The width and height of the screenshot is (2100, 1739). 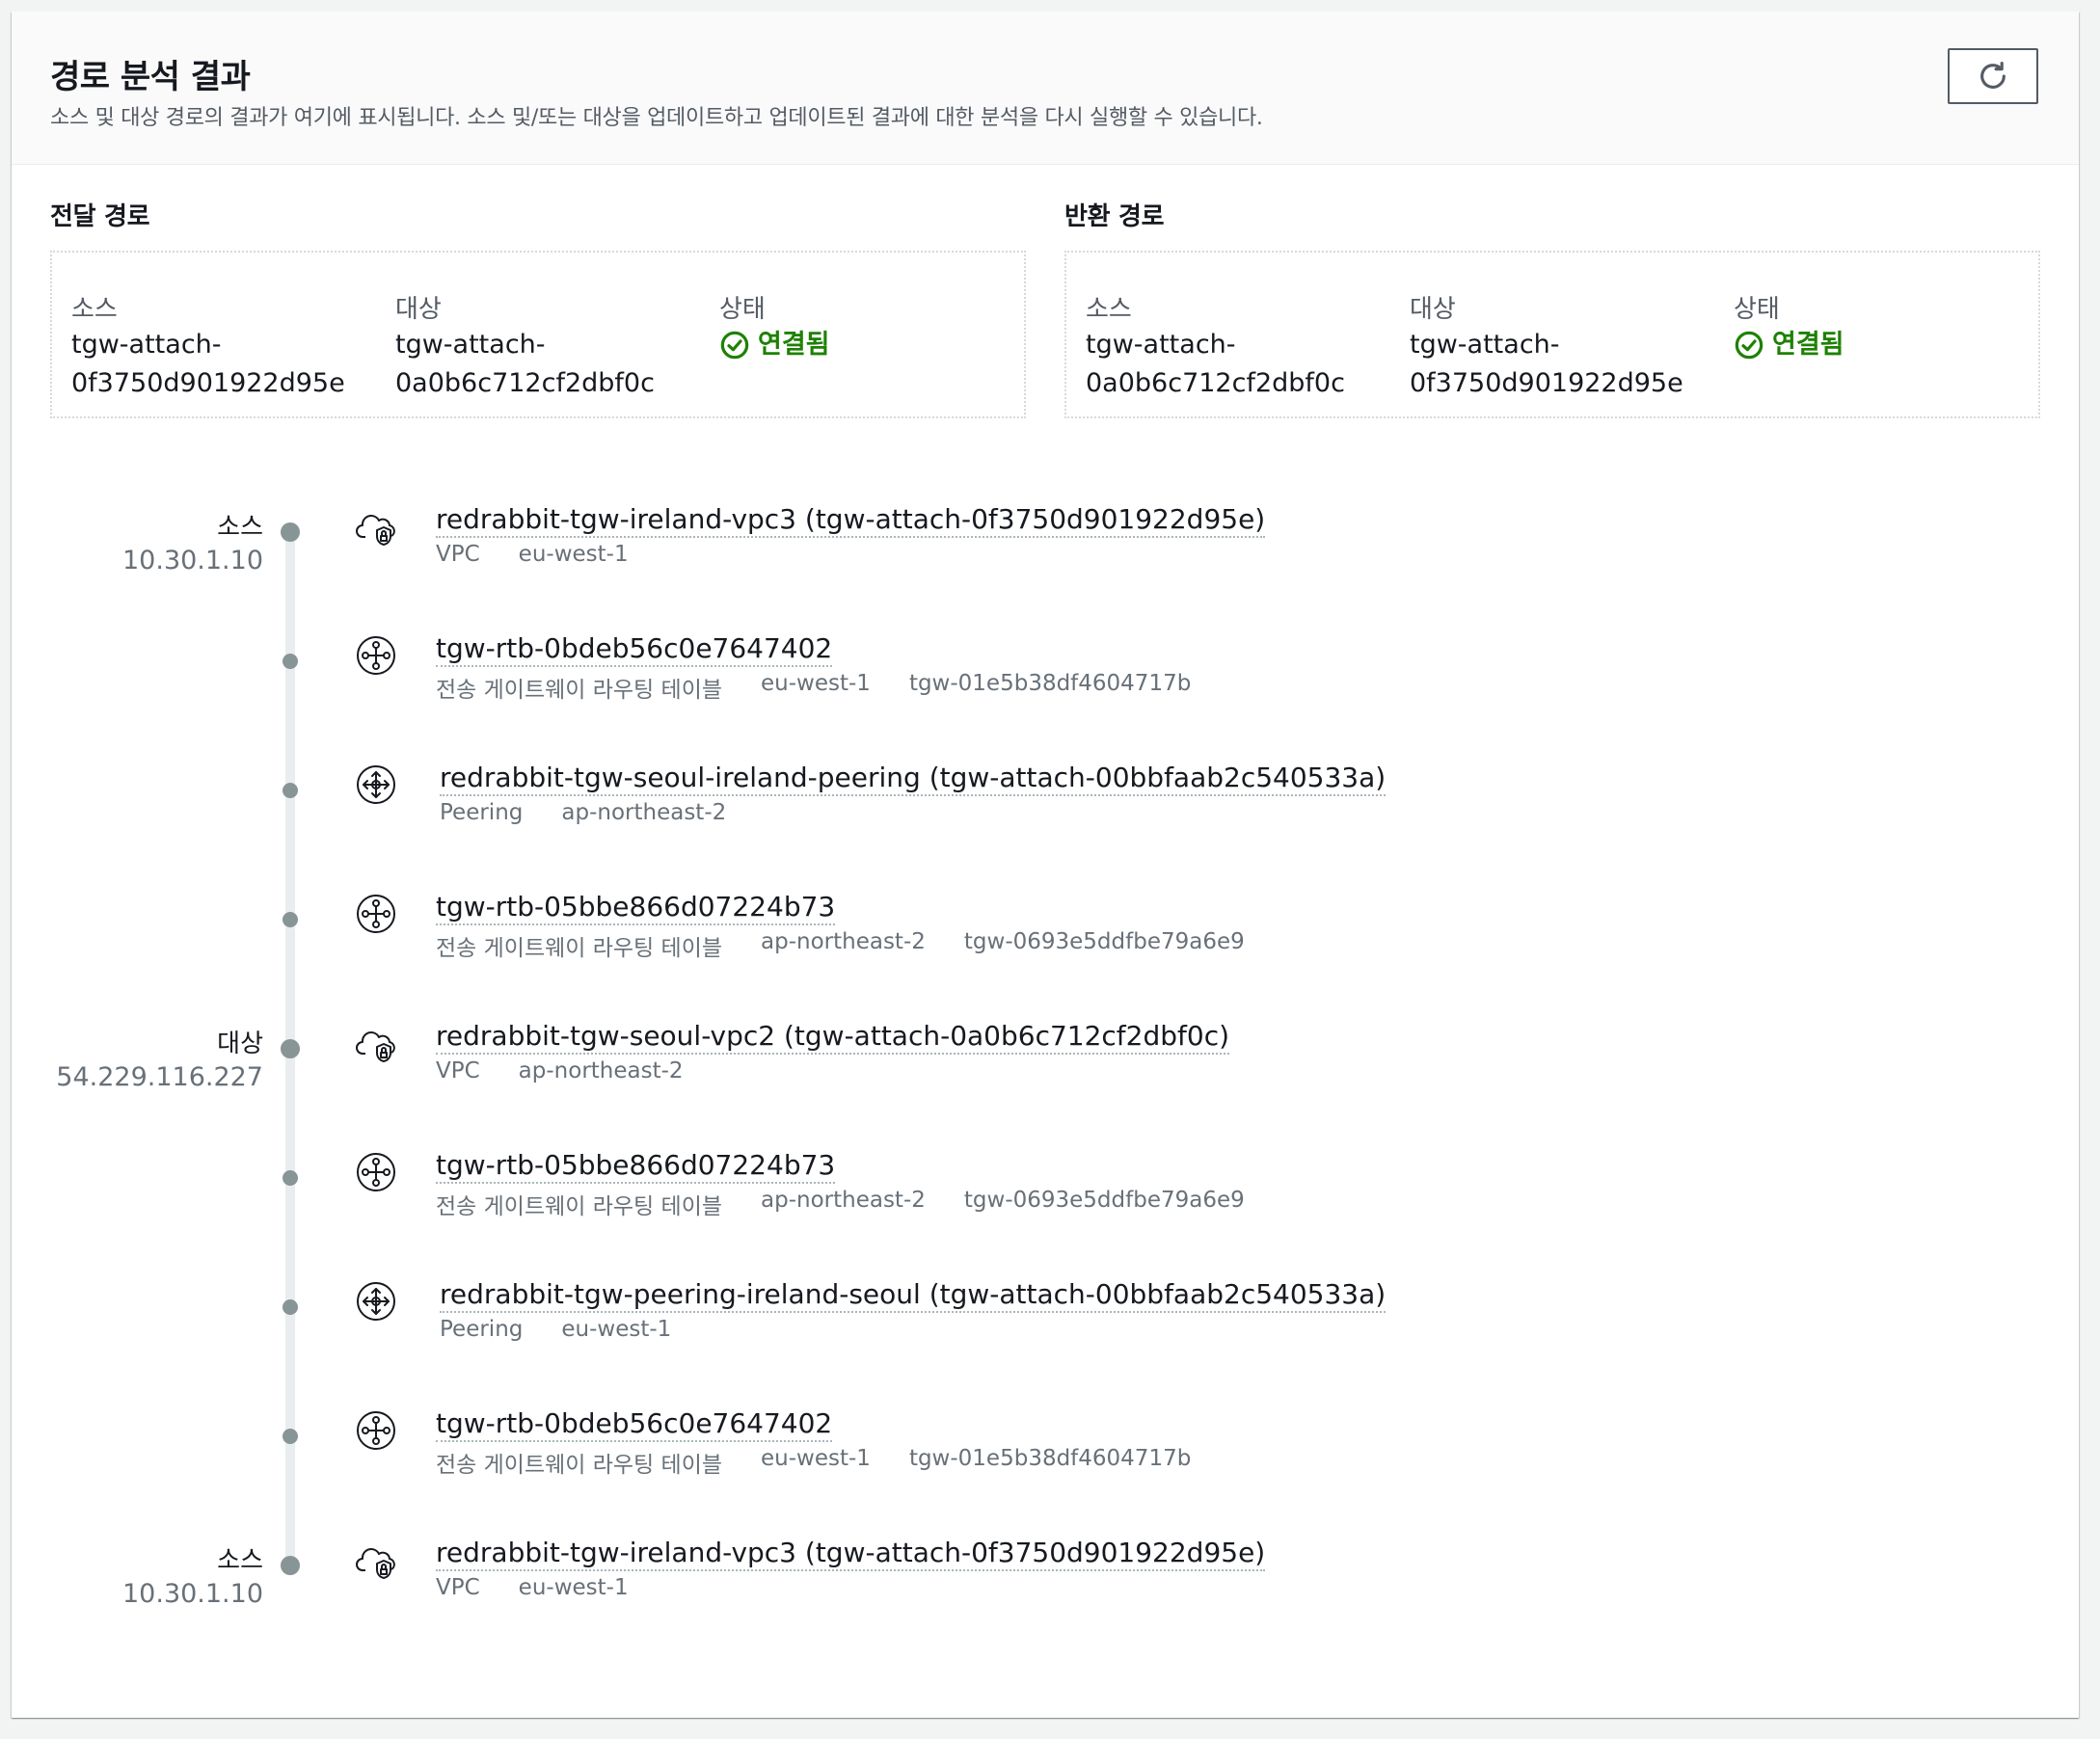 I want to click on page-title: 경로 분석 결과, so click(x=150, y=77).